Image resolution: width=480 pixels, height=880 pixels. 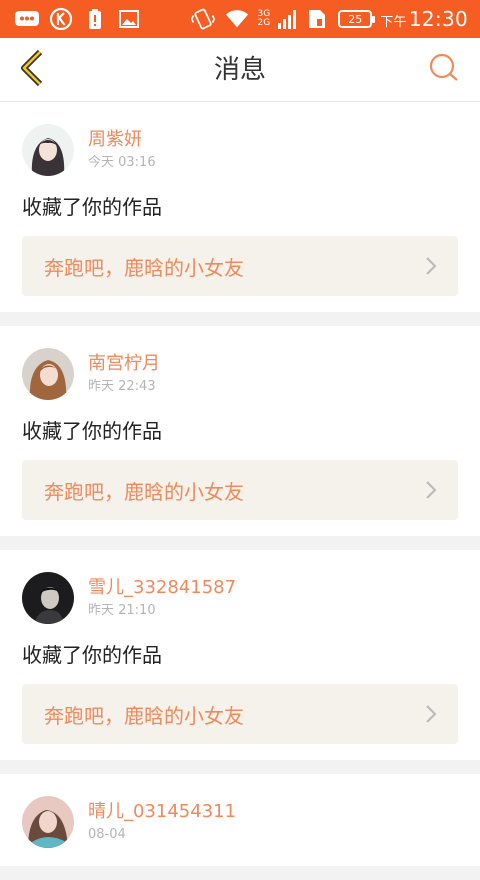 What do you see at coordinates (240, 598) in the screenshot?
I see `user-row: 雪儿_332841587 昨天 21:10` at bounding box center [240, 598].